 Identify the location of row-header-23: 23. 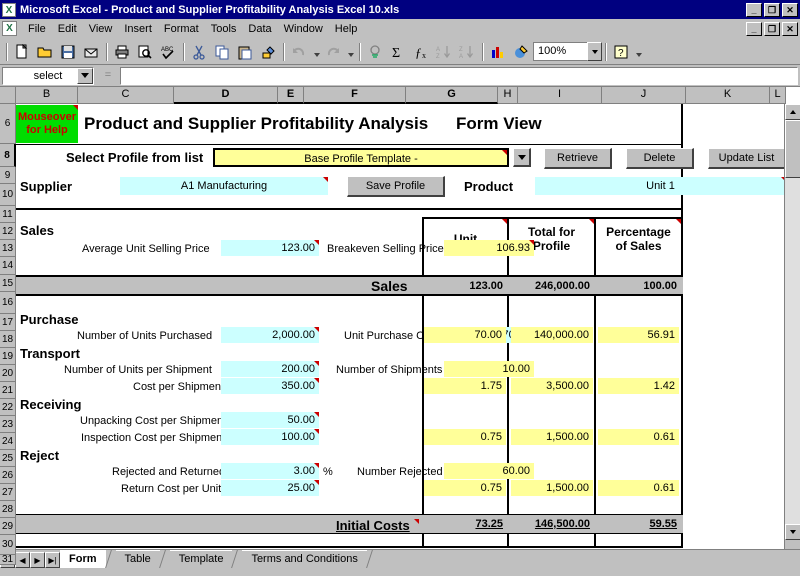
(8, 424).